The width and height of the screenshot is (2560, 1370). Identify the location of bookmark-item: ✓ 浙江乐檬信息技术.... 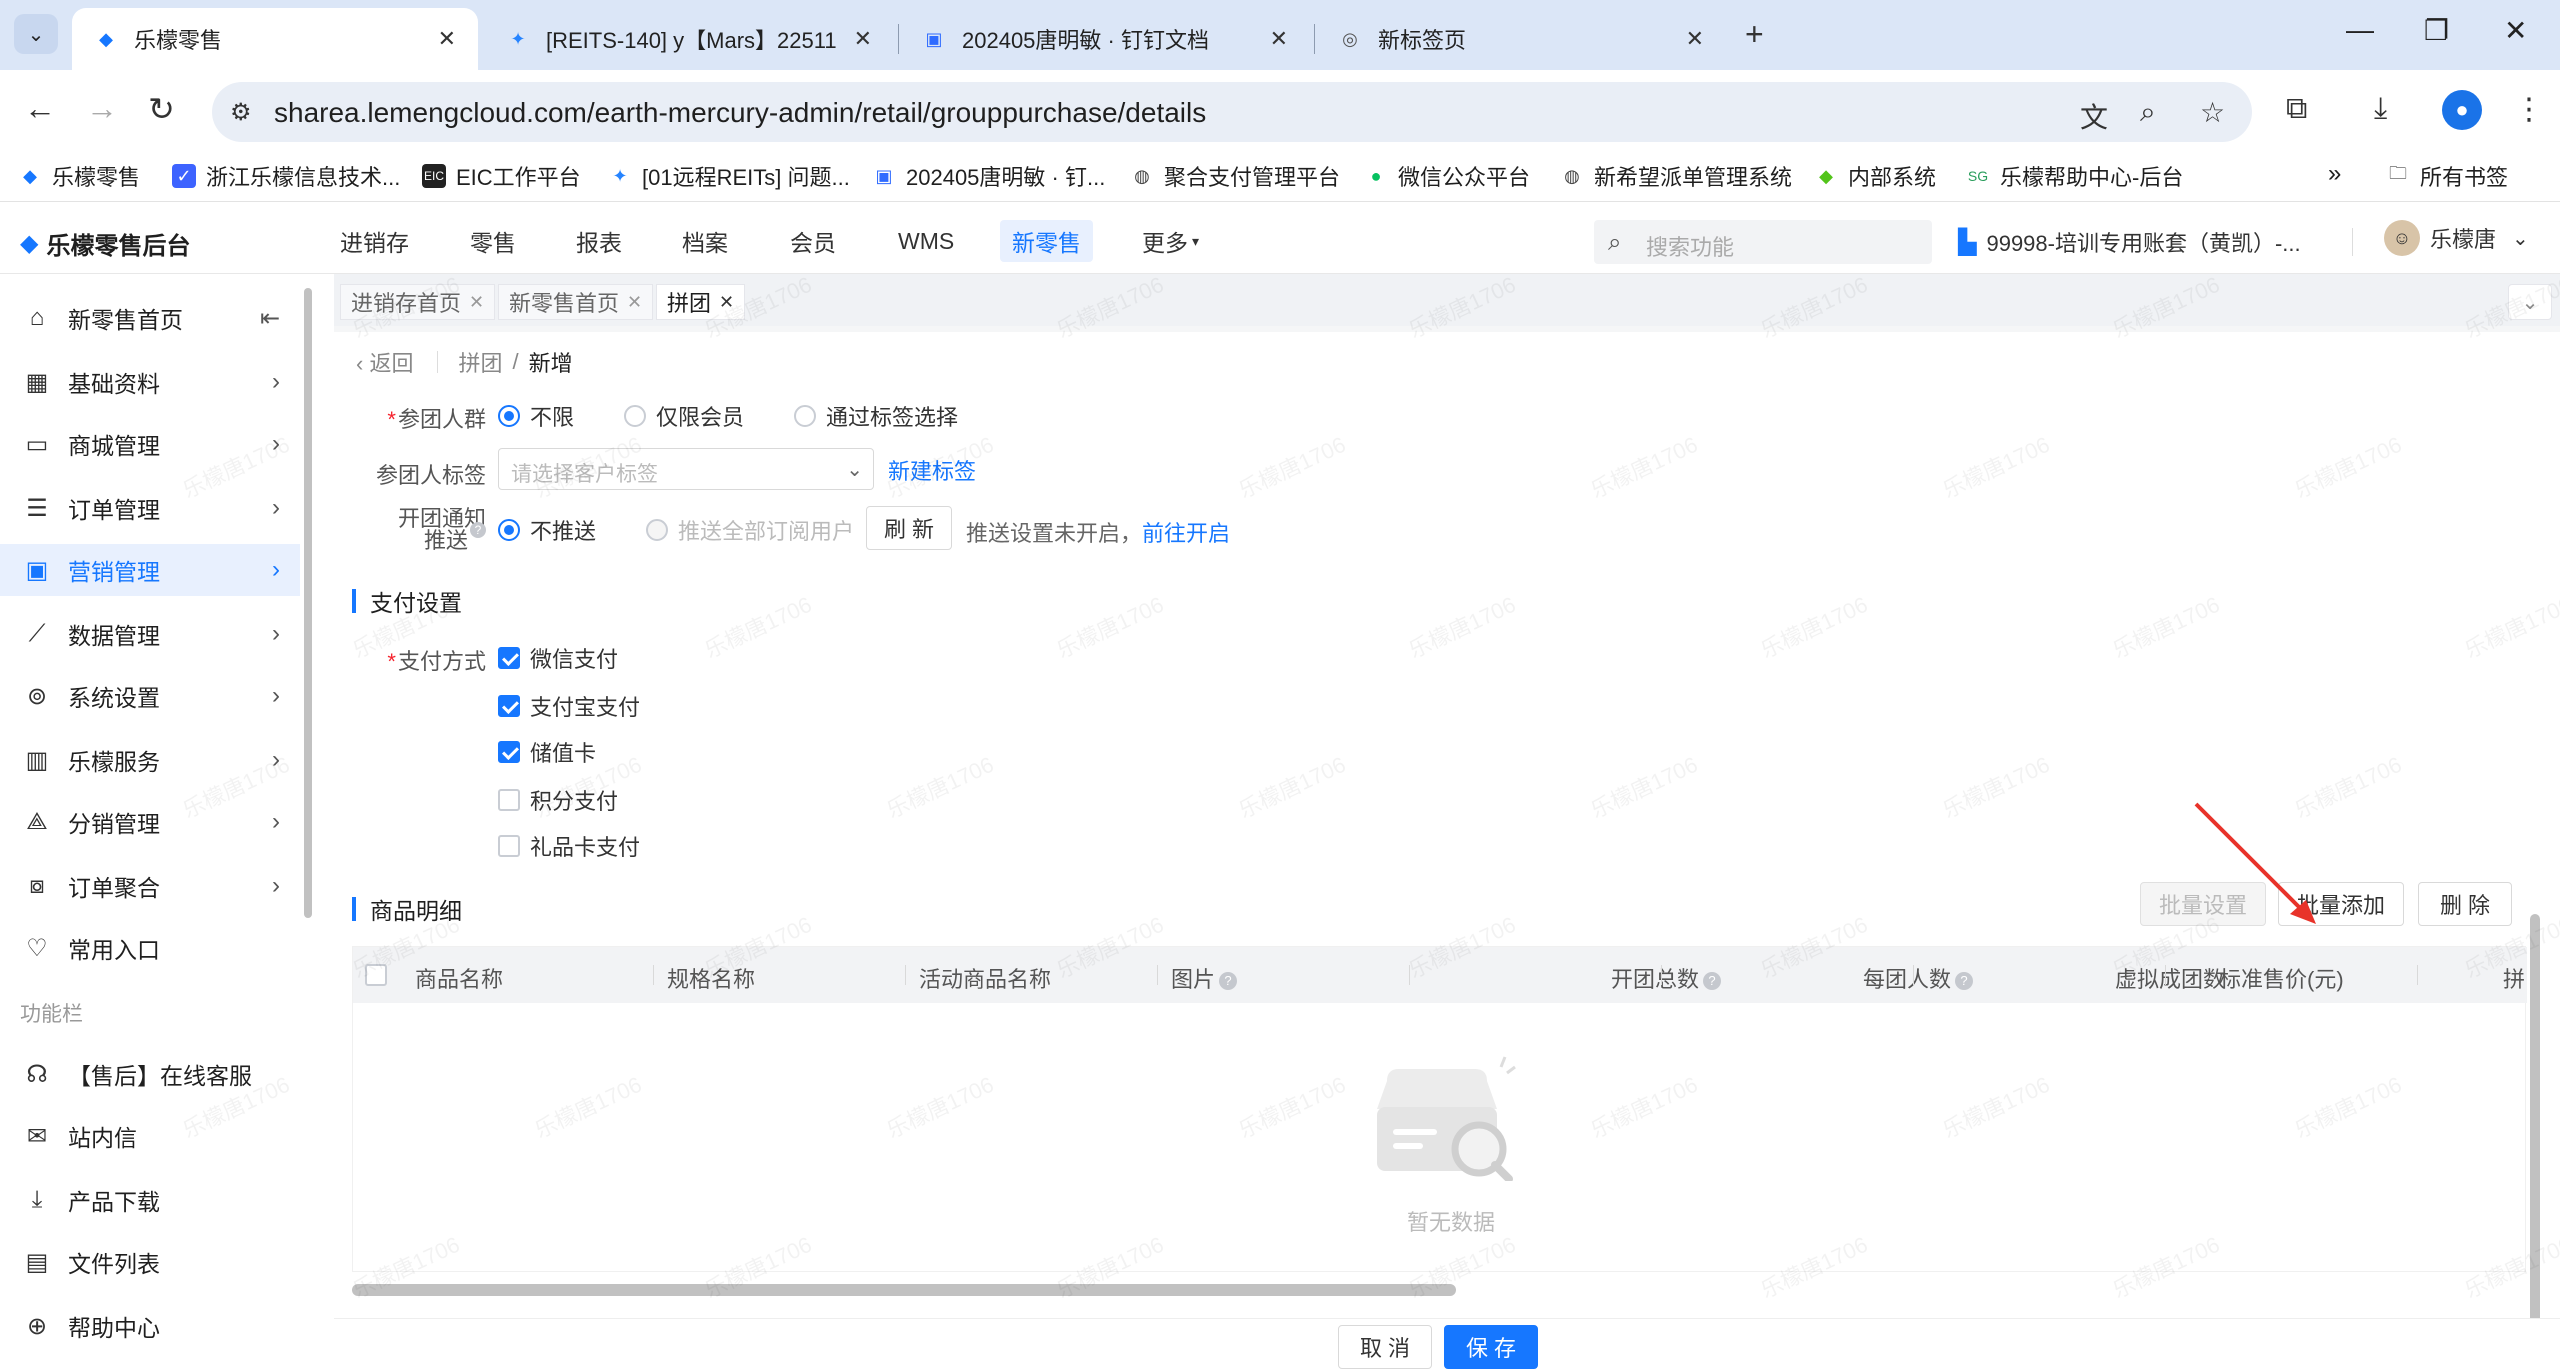
(286, 176).